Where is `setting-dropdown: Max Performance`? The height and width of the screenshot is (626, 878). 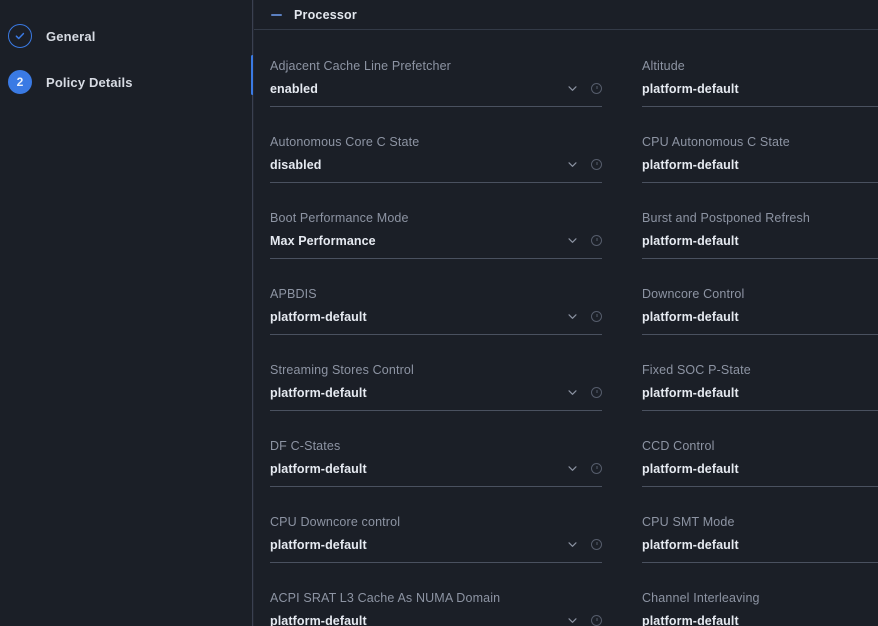
setting-dropdown: Max Performance is located at coordinates (436, 246).